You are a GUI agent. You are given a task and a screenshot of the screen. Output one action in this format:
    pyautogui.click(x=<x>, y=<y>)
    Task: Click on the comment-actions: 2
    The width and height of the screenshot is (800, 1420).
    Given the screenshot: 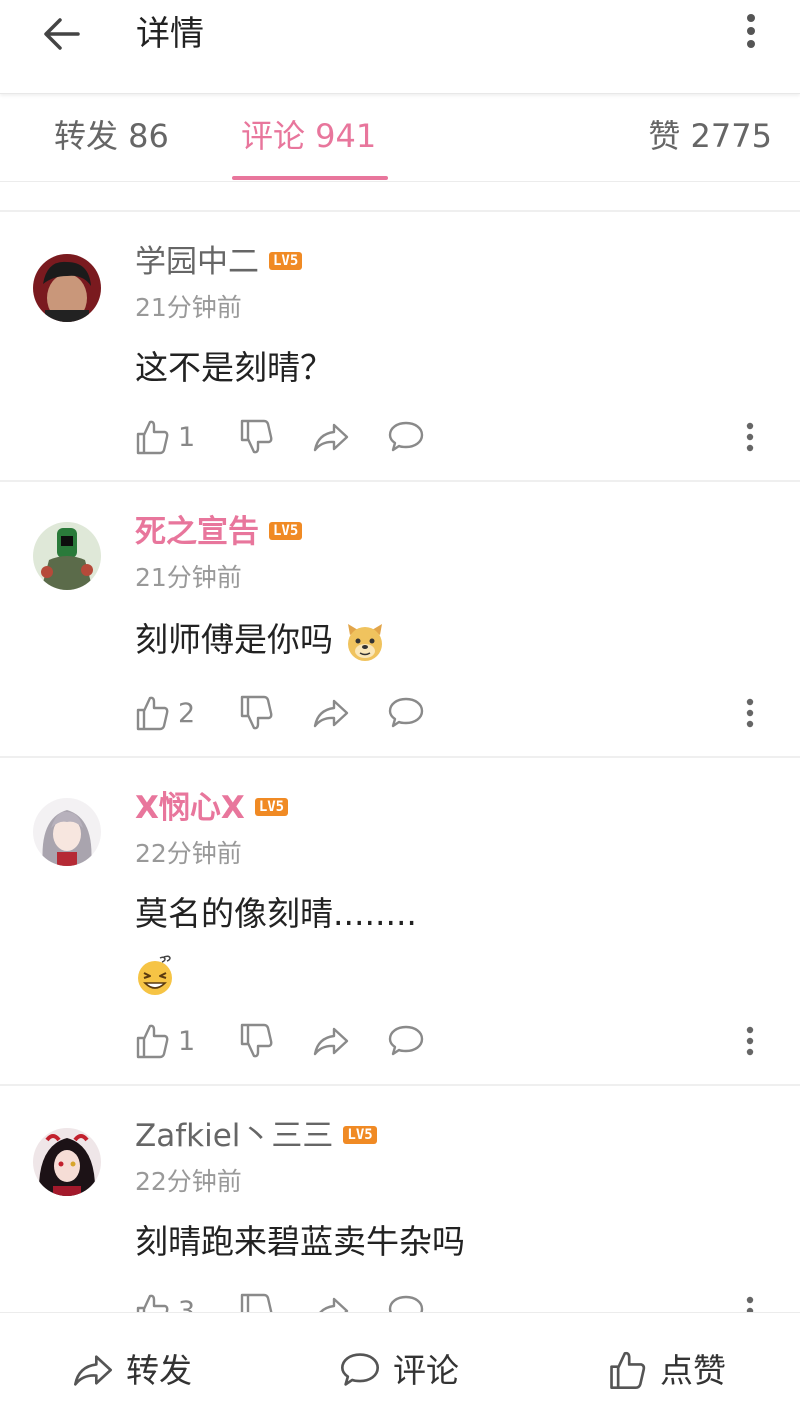 What is the action you would take?
    pyautogui.click(x=454, y=714)
    